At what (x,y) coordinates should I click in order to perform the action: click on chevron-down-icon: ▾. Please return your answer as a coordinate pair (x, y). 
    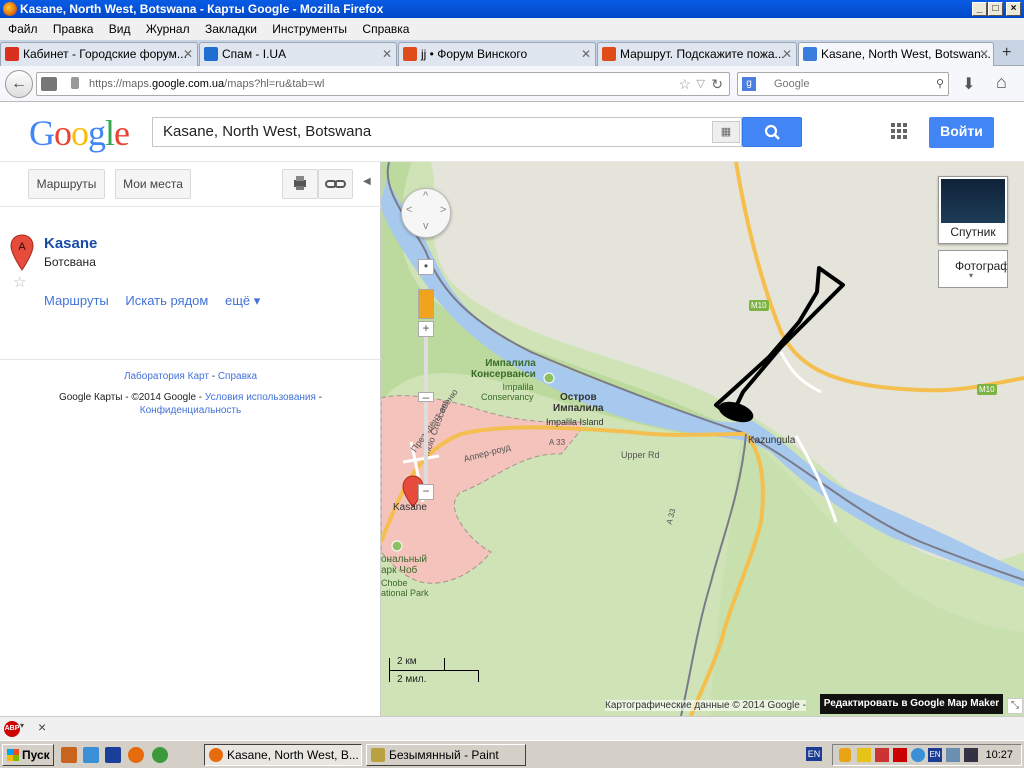
    Looking at the image, I should click on (22, 725).